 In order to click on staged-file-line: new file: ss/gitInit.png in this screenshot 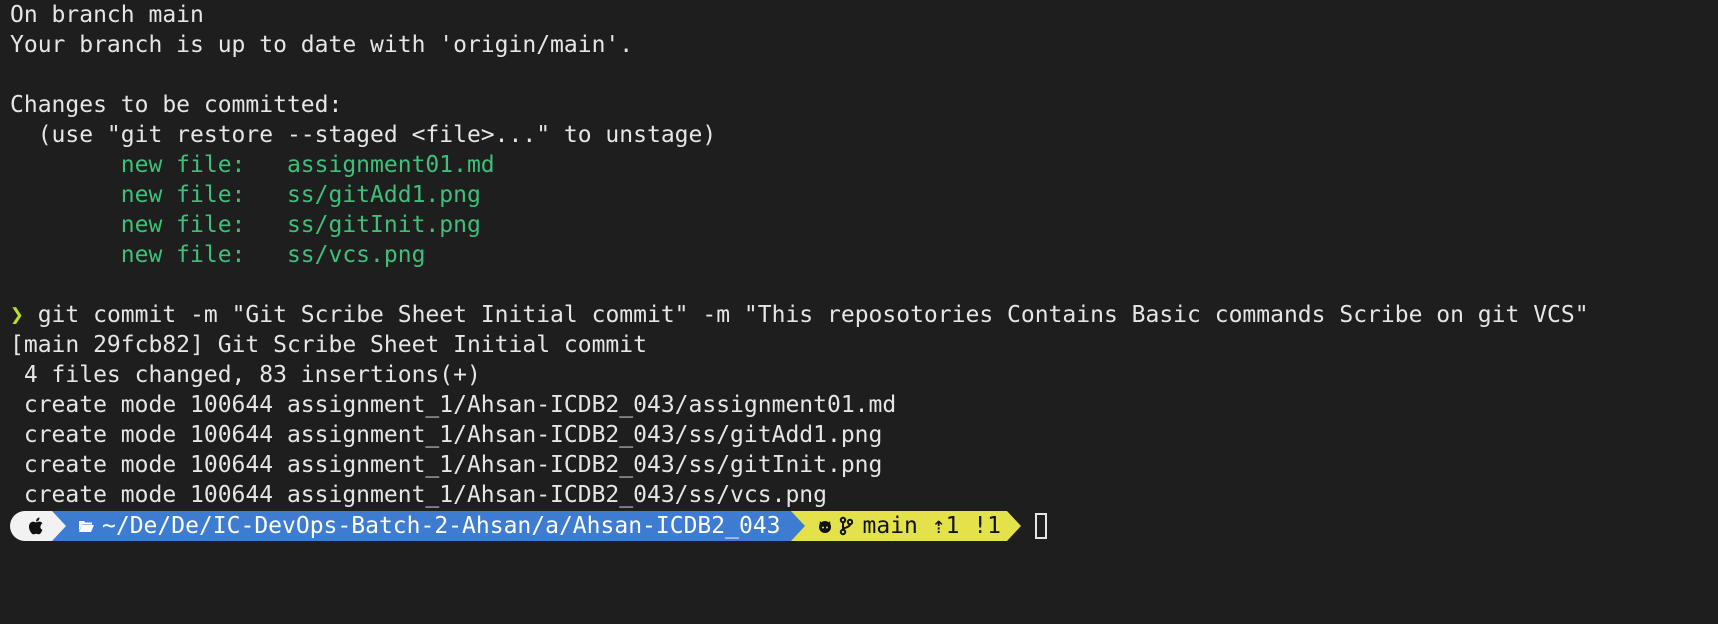, I will do `click(245, 225)`.